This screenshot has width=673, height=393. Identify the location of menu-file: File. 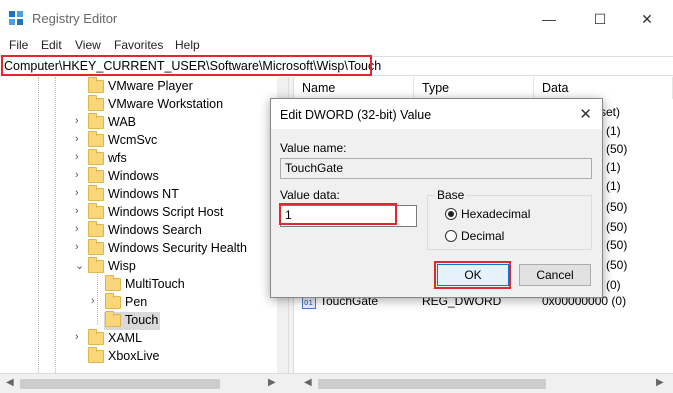
(18, 45).